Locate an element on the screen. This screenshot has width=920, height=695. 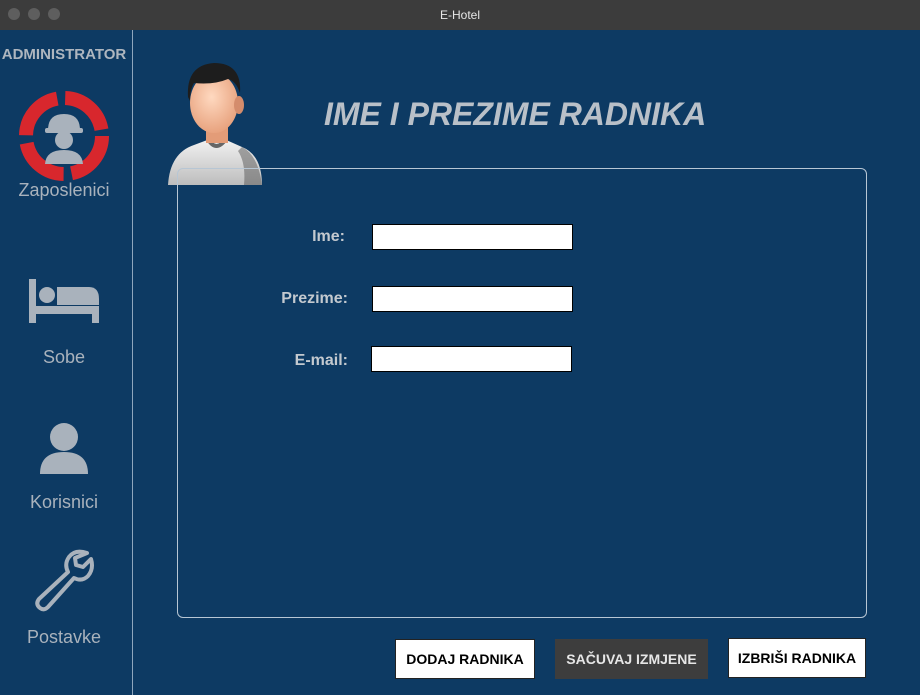
window-title: E-Hotel is located at coordinates (459, 15).